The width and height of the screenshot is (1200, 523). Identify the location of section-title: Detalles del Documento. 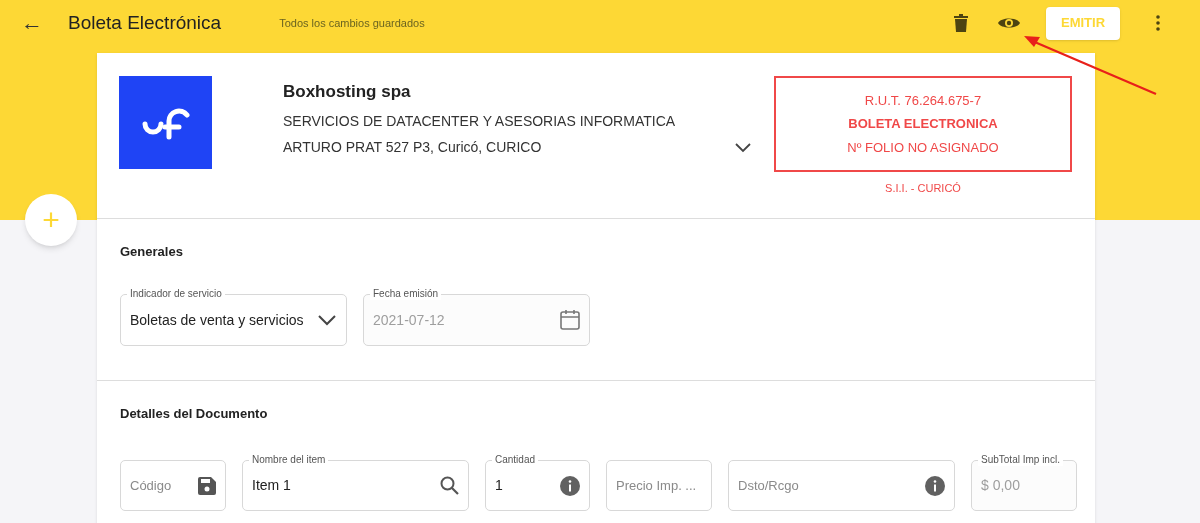
(194, 413).